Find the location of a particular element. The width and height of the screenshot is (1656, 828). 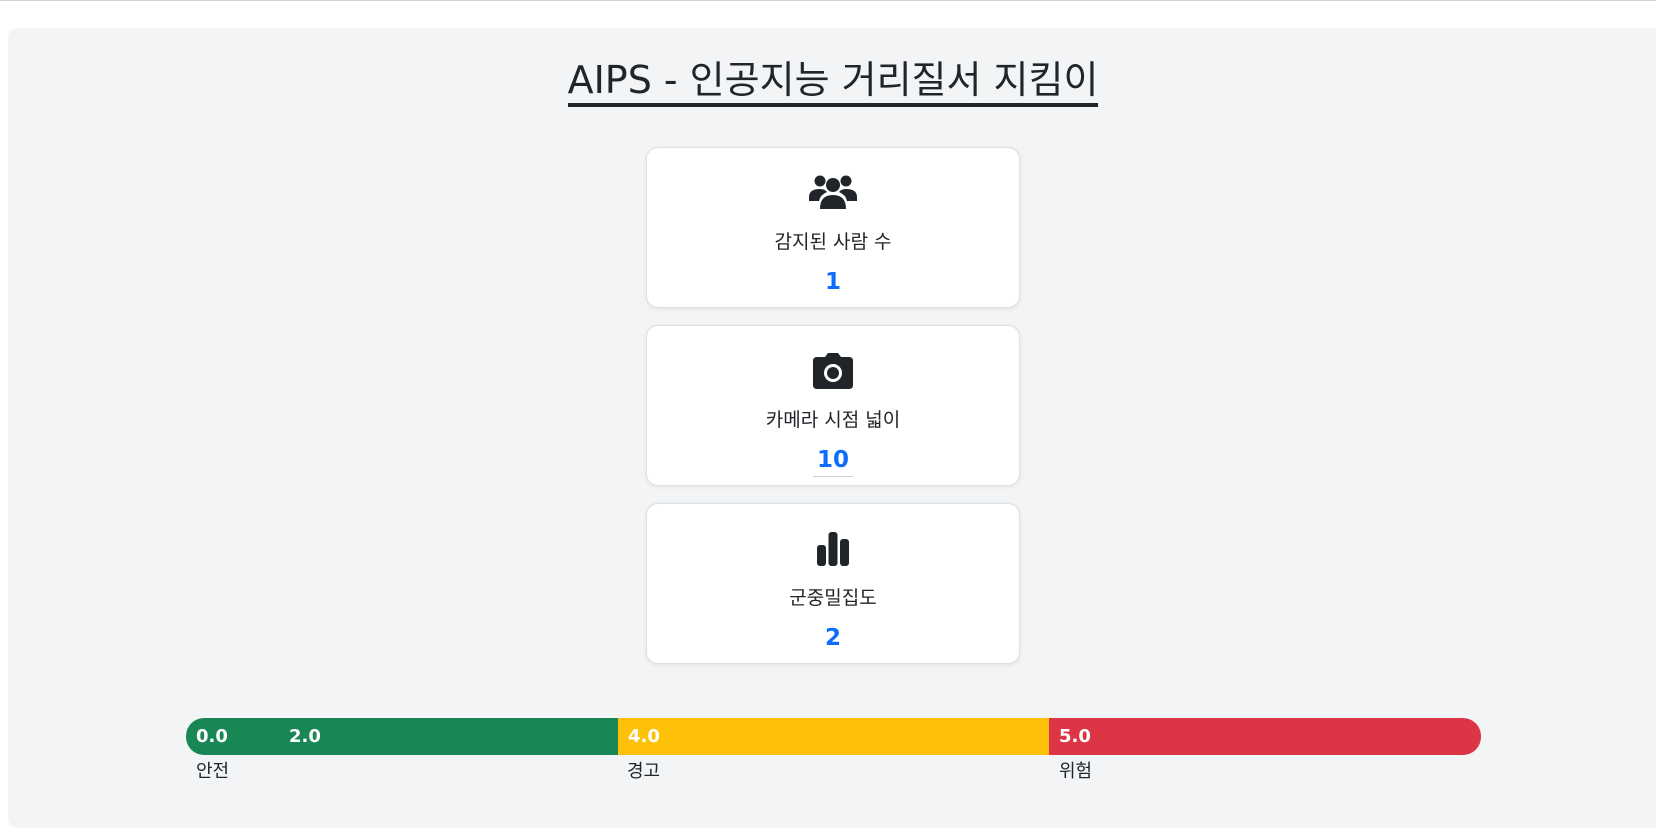

people-count-label: 감지된 사람 수 is located at coordinates (833, 242).